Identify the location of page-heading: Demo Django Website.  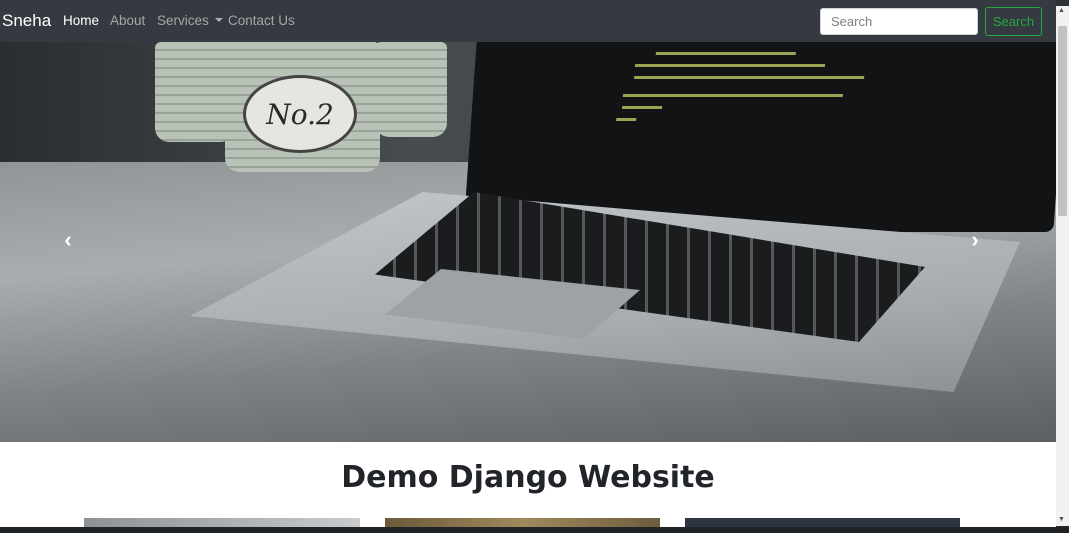
(528, 477).